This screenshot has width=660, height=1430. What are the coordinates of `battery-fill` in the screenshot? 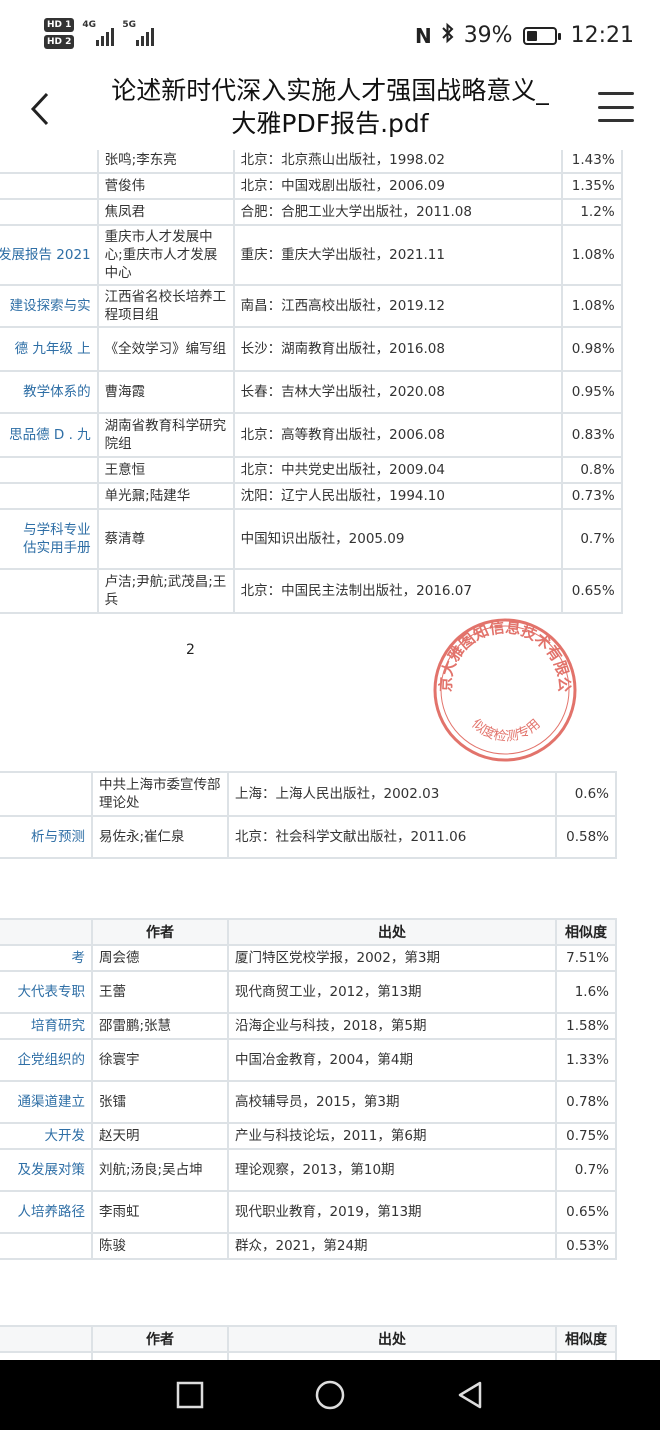 It's located at (531, 35).